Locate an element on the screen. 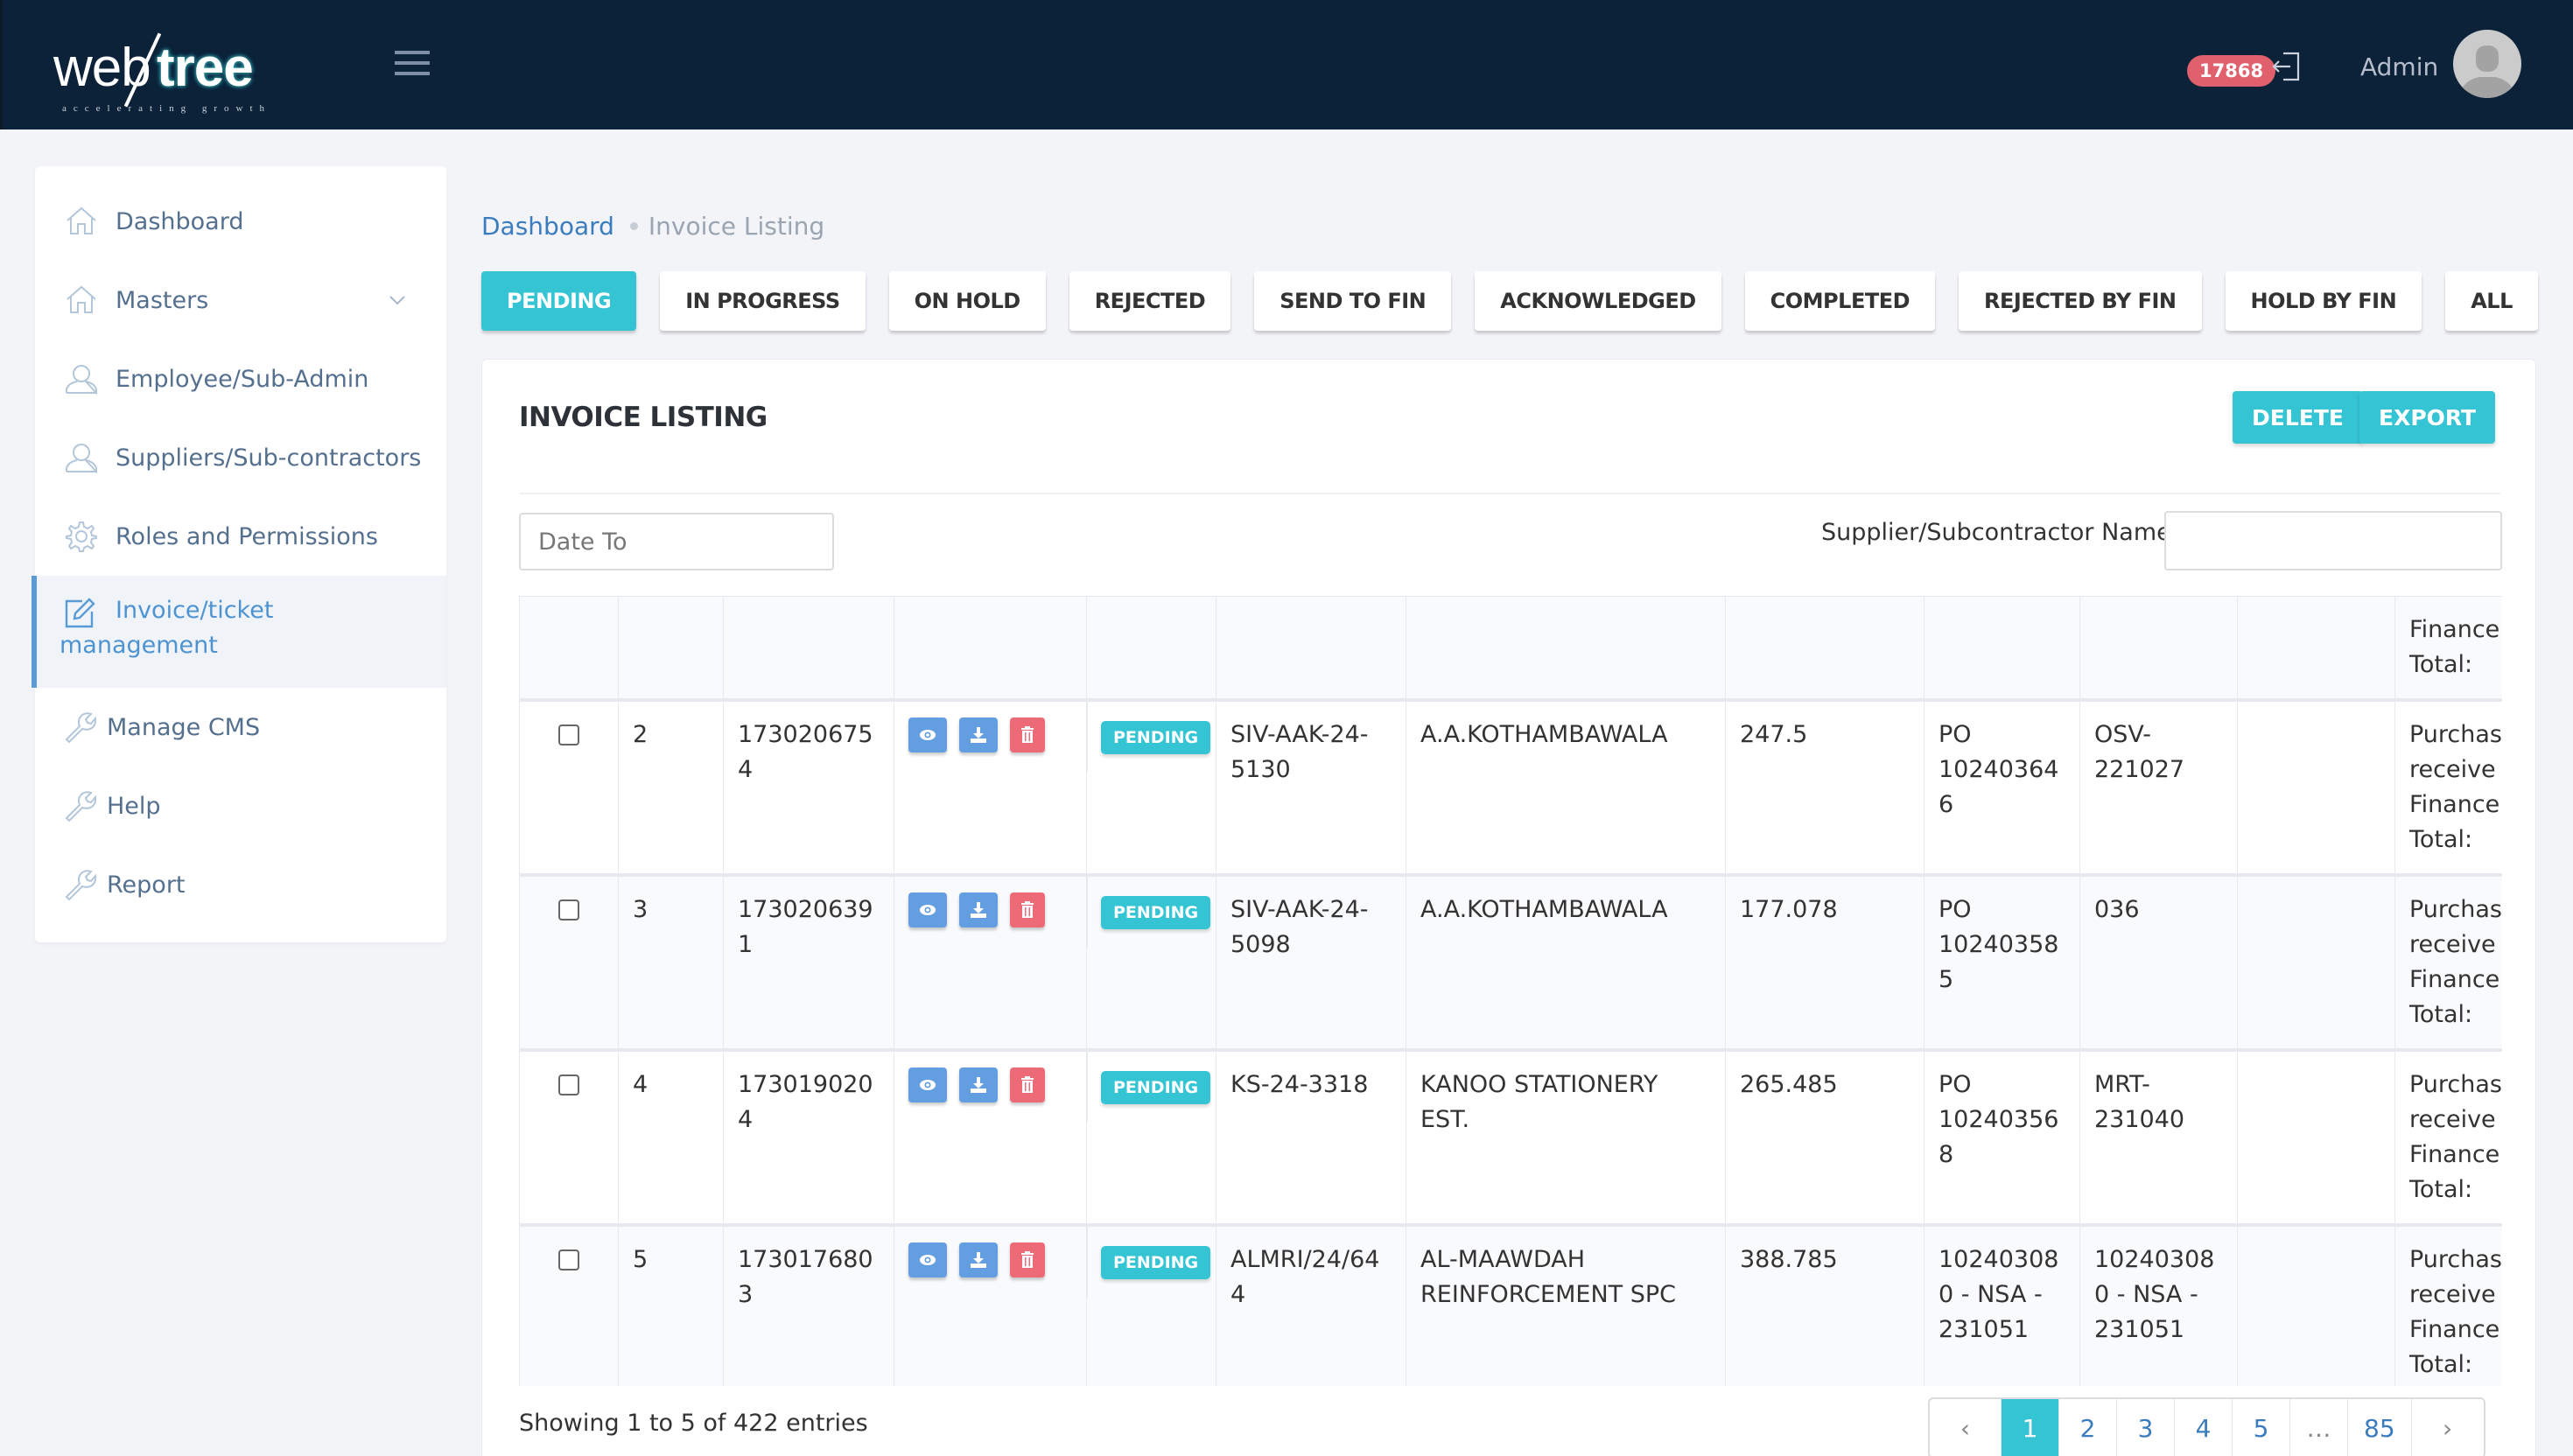 This screenshot has height=1456, width=2573. sidebar-item-label: Report is located at coordinates (146, 885).